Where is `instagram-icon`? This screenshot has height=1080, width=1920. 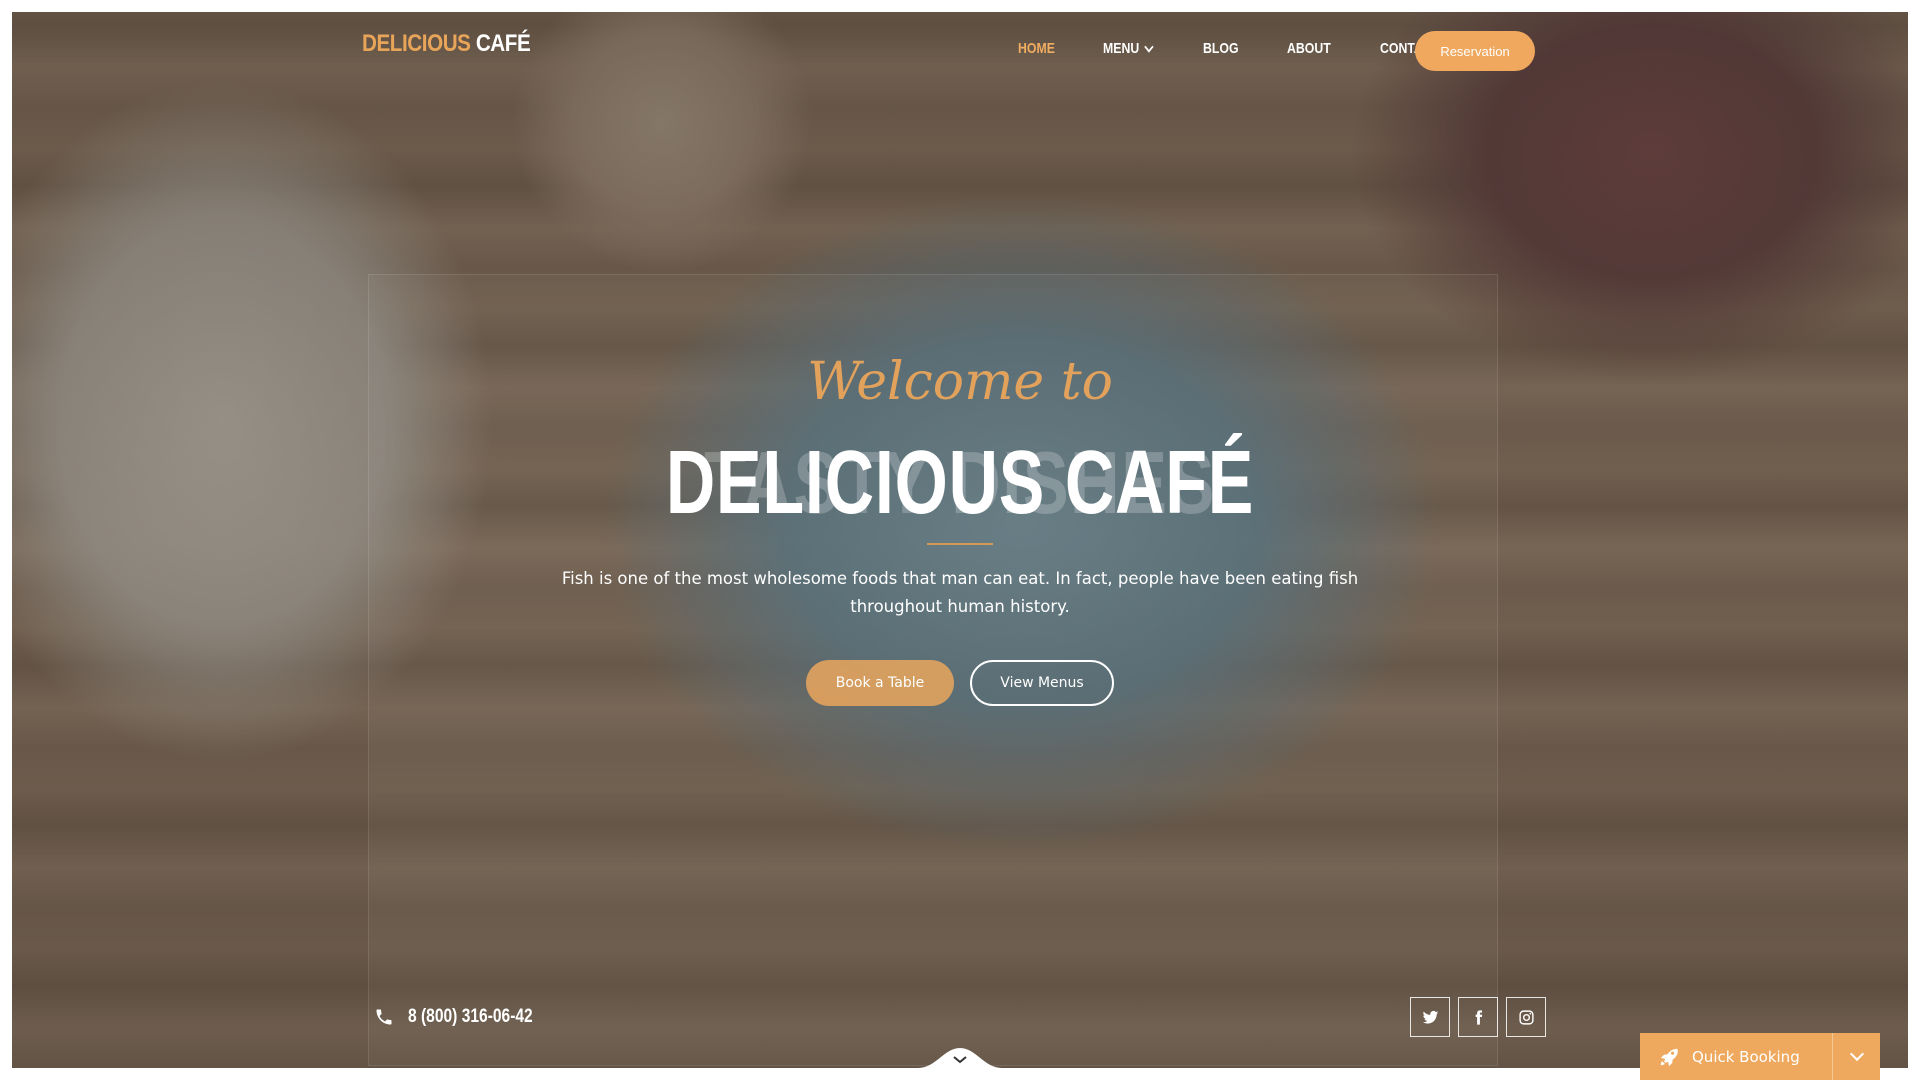 instagram-icon is located at coordinates (1526, 1017).